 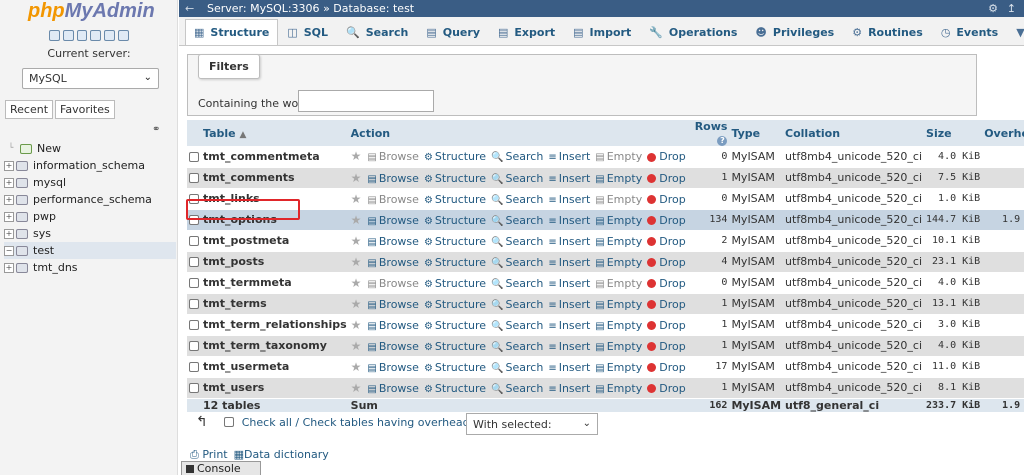 What do you see at coordinates (90, 216) in the screenshot?
I see `tree-item-pwp: + pwp` at bounding box center [90, 216].